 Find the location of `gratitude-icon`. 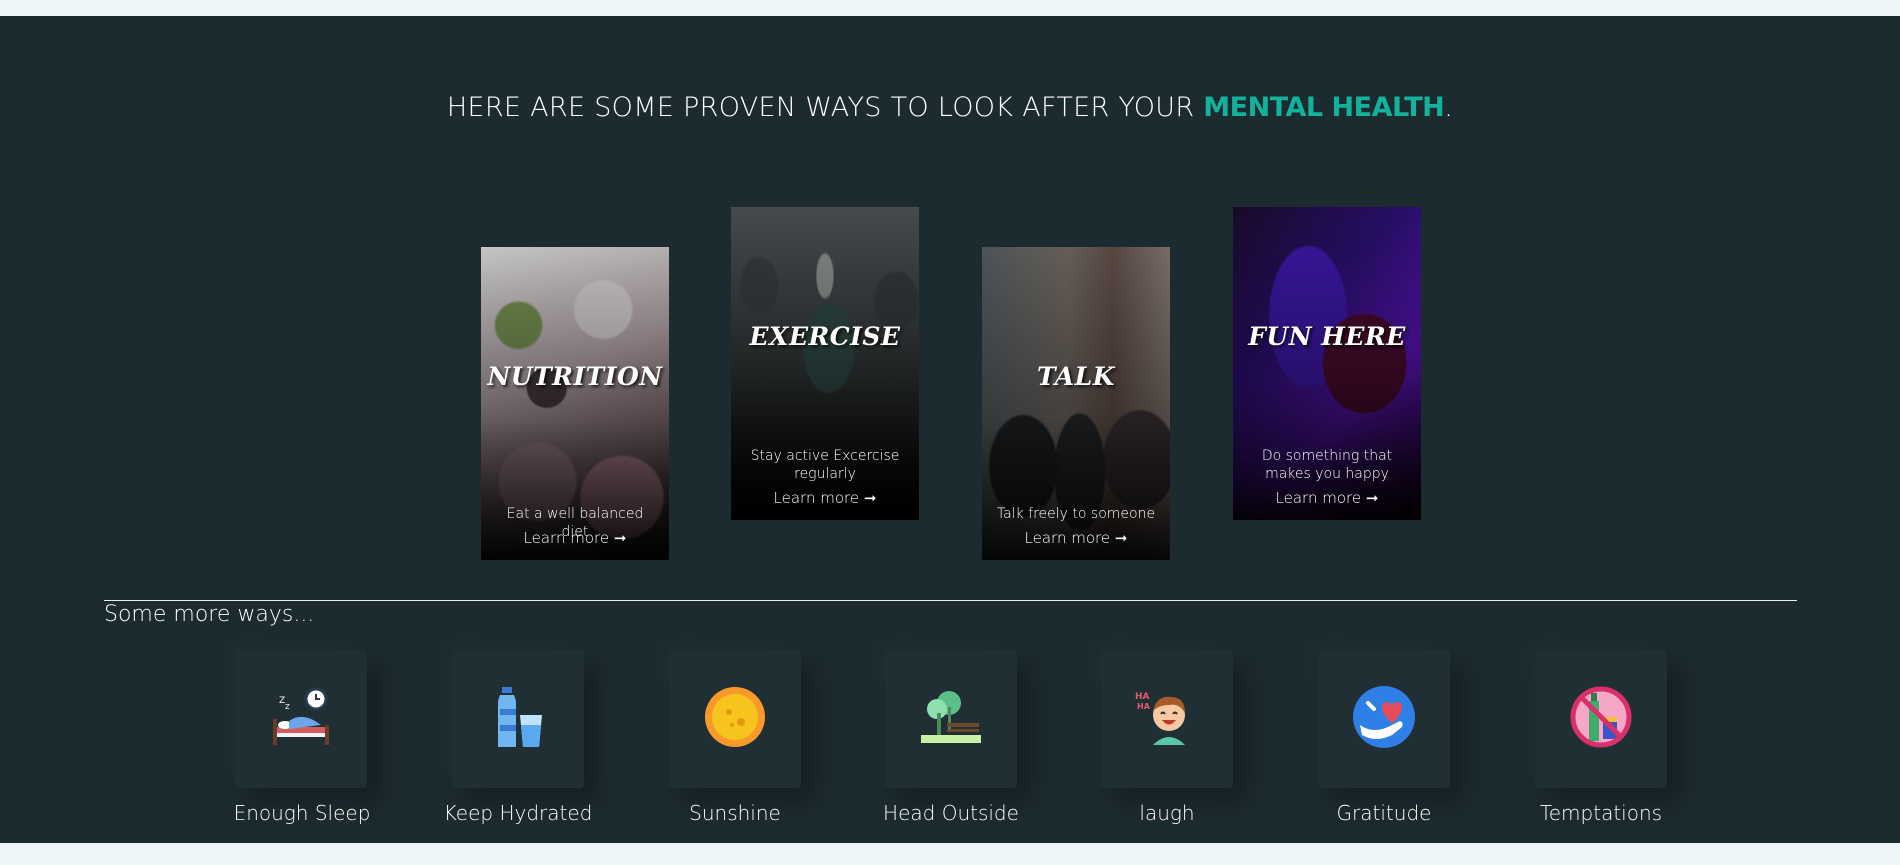

gratitude-icon is located at coordinates (1384, 717).